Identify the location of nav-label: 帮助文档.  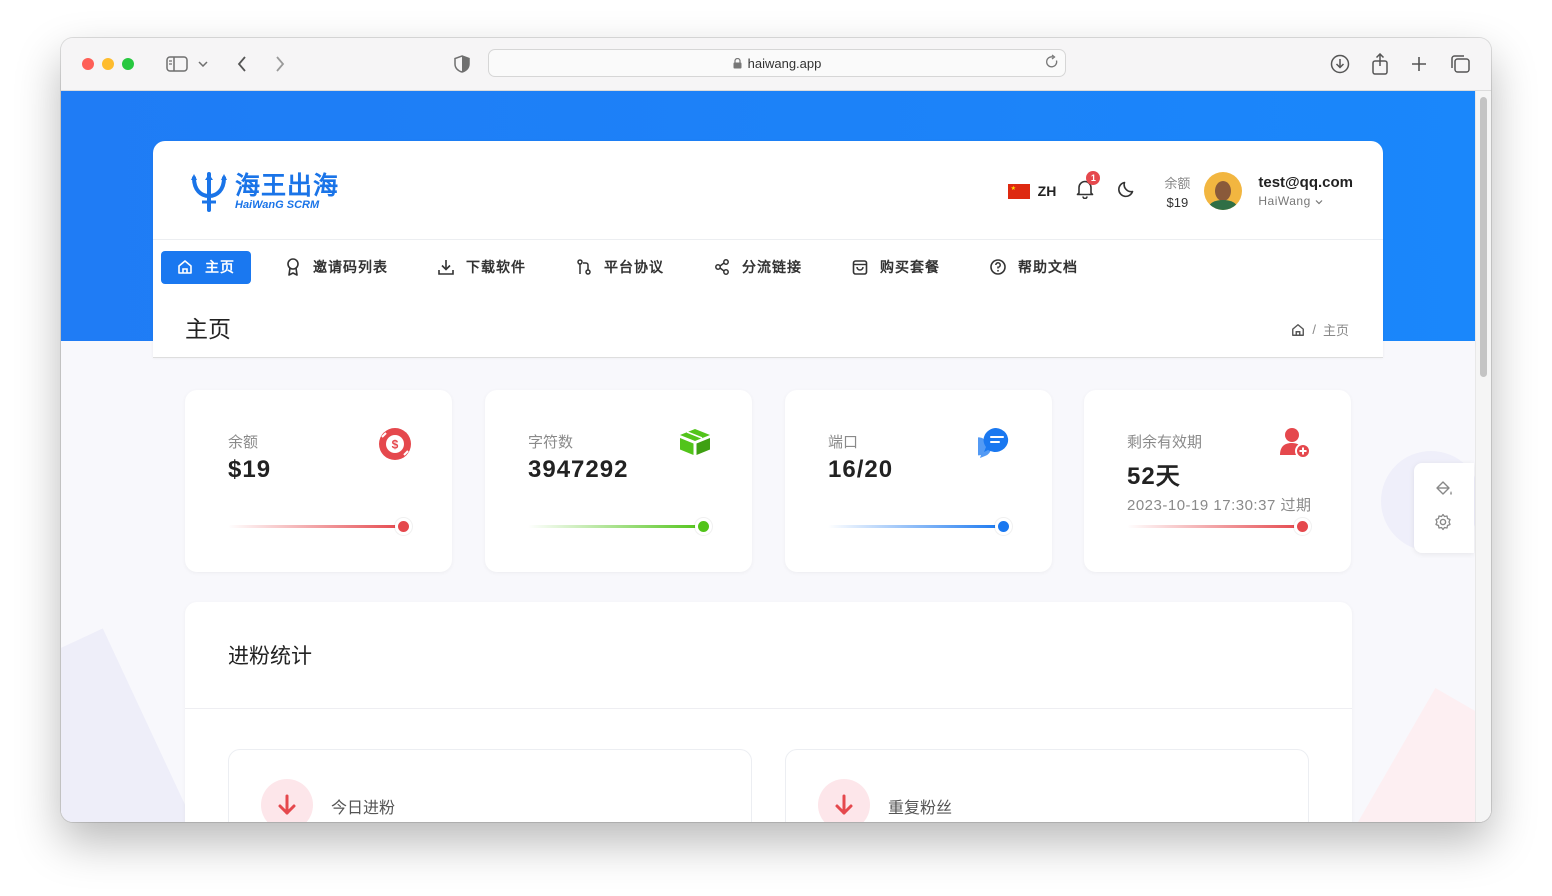
(1048, 267).